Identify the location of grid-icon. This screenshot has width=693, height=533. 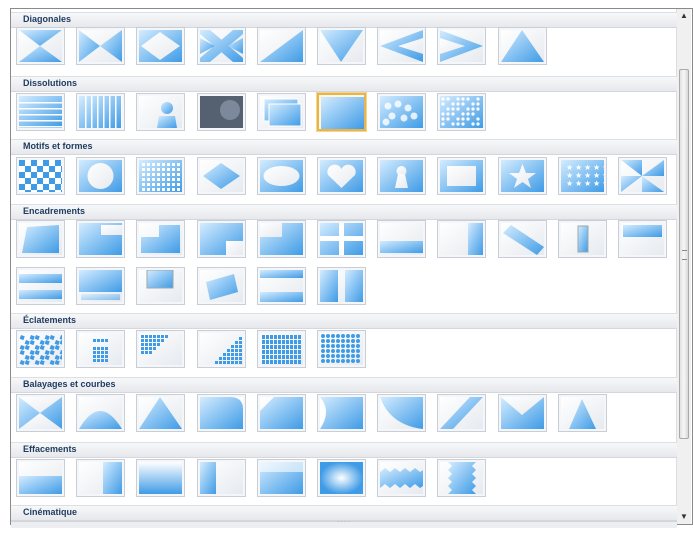
(160, 176).